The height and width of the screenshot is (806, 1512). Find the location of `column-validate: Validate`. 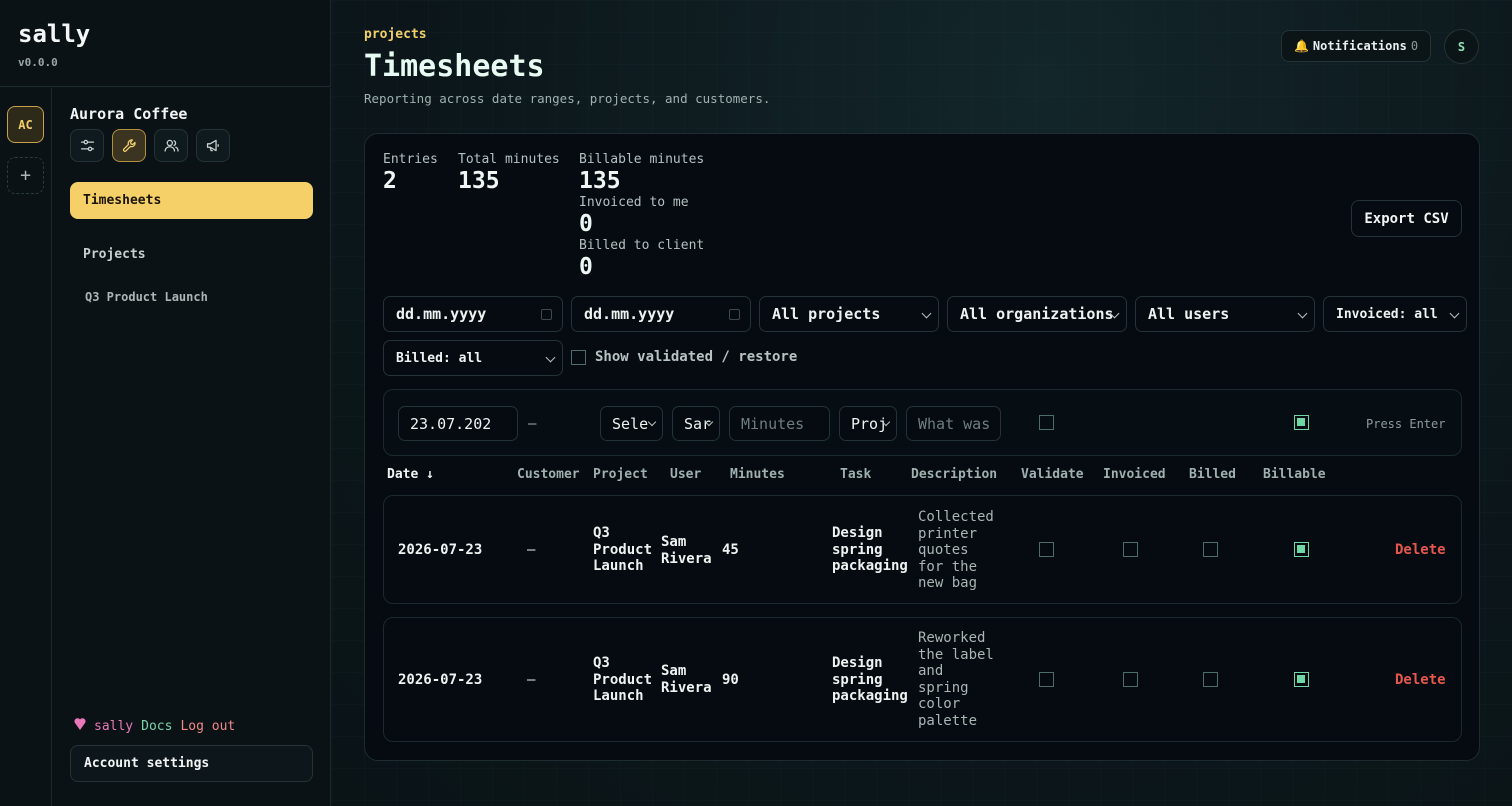

column-validate: Validate is located at coordinates (1052, 474).